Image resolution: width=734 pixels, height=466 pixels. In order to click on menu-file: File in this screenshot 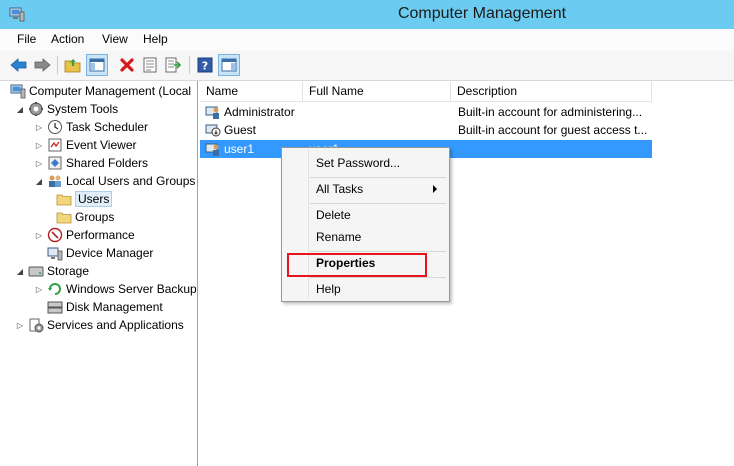, I will do `click(26, 39)`.